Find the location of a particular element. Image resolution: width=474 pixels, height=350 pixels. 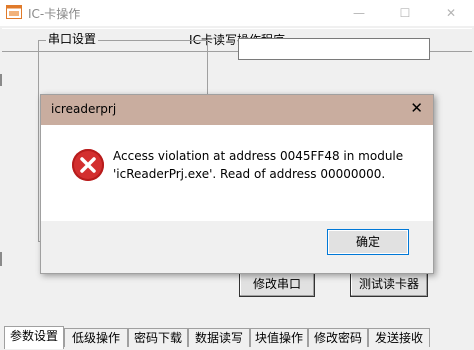

serial-port-group-title: 串口设置 is located at coordinates (72, 38).